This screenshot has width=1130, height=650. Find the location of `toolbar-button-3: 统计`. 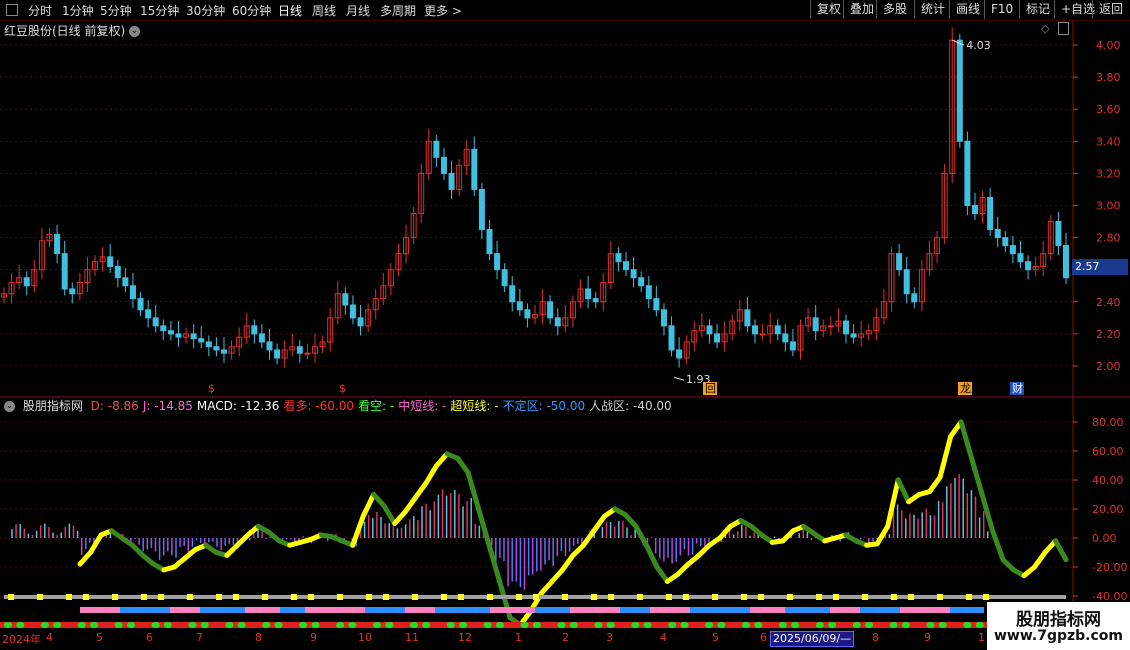

toolbar-button-3: 统计 is located at coordinates (932, 9).